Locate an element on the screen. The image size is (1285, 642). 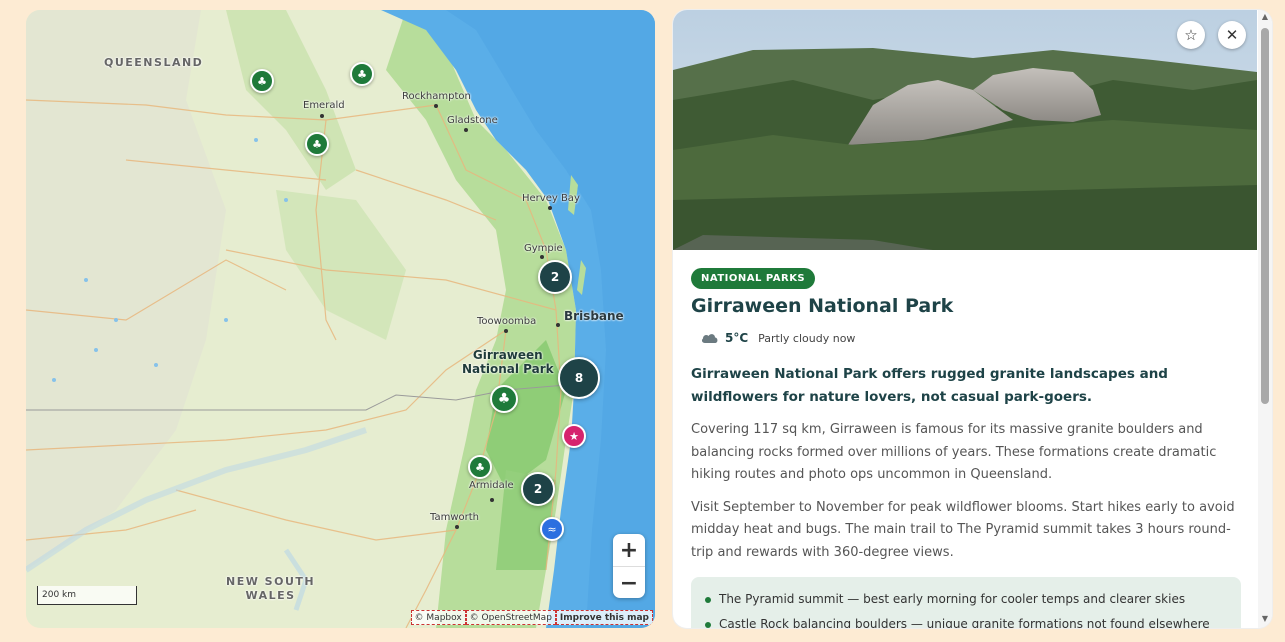
label-nsw-line2: WALES is located at coordinates (270, 595).